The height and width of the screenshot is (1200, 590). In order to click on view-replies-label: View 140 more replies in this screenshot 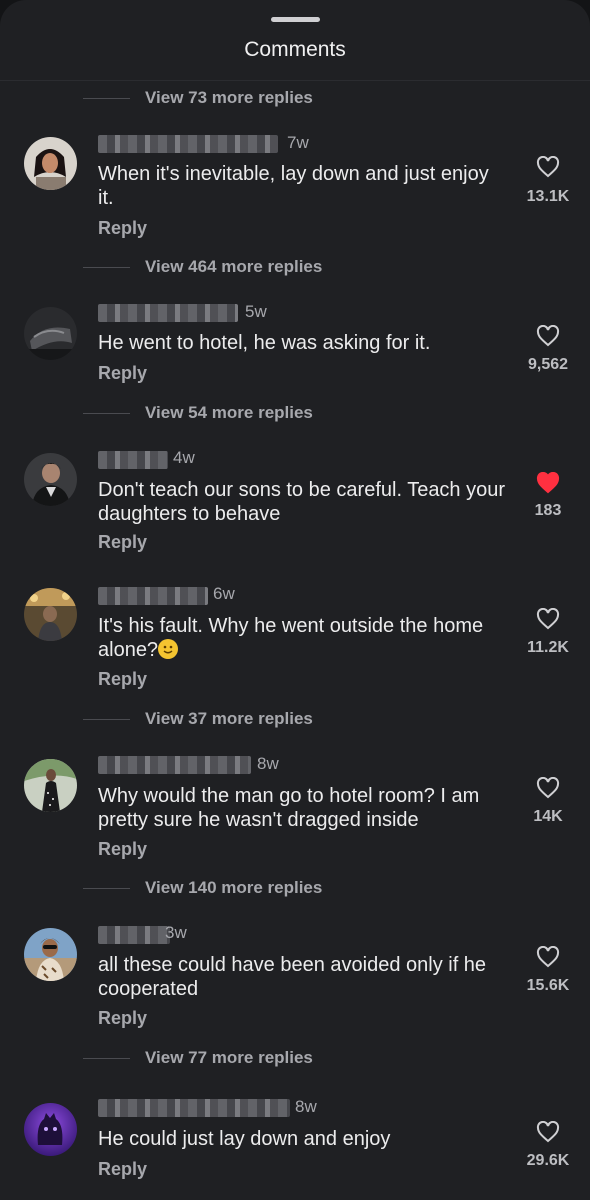, I will do `click(234, 887)`.